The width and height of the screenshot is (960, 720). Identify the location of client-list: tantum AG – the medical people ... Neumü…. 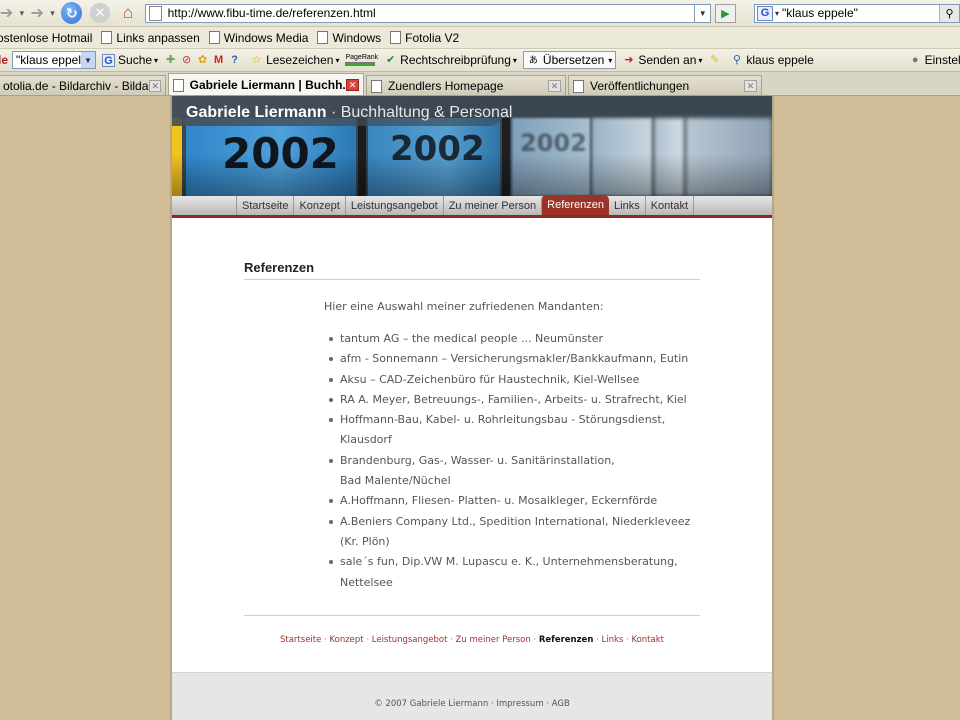
(514, 461).